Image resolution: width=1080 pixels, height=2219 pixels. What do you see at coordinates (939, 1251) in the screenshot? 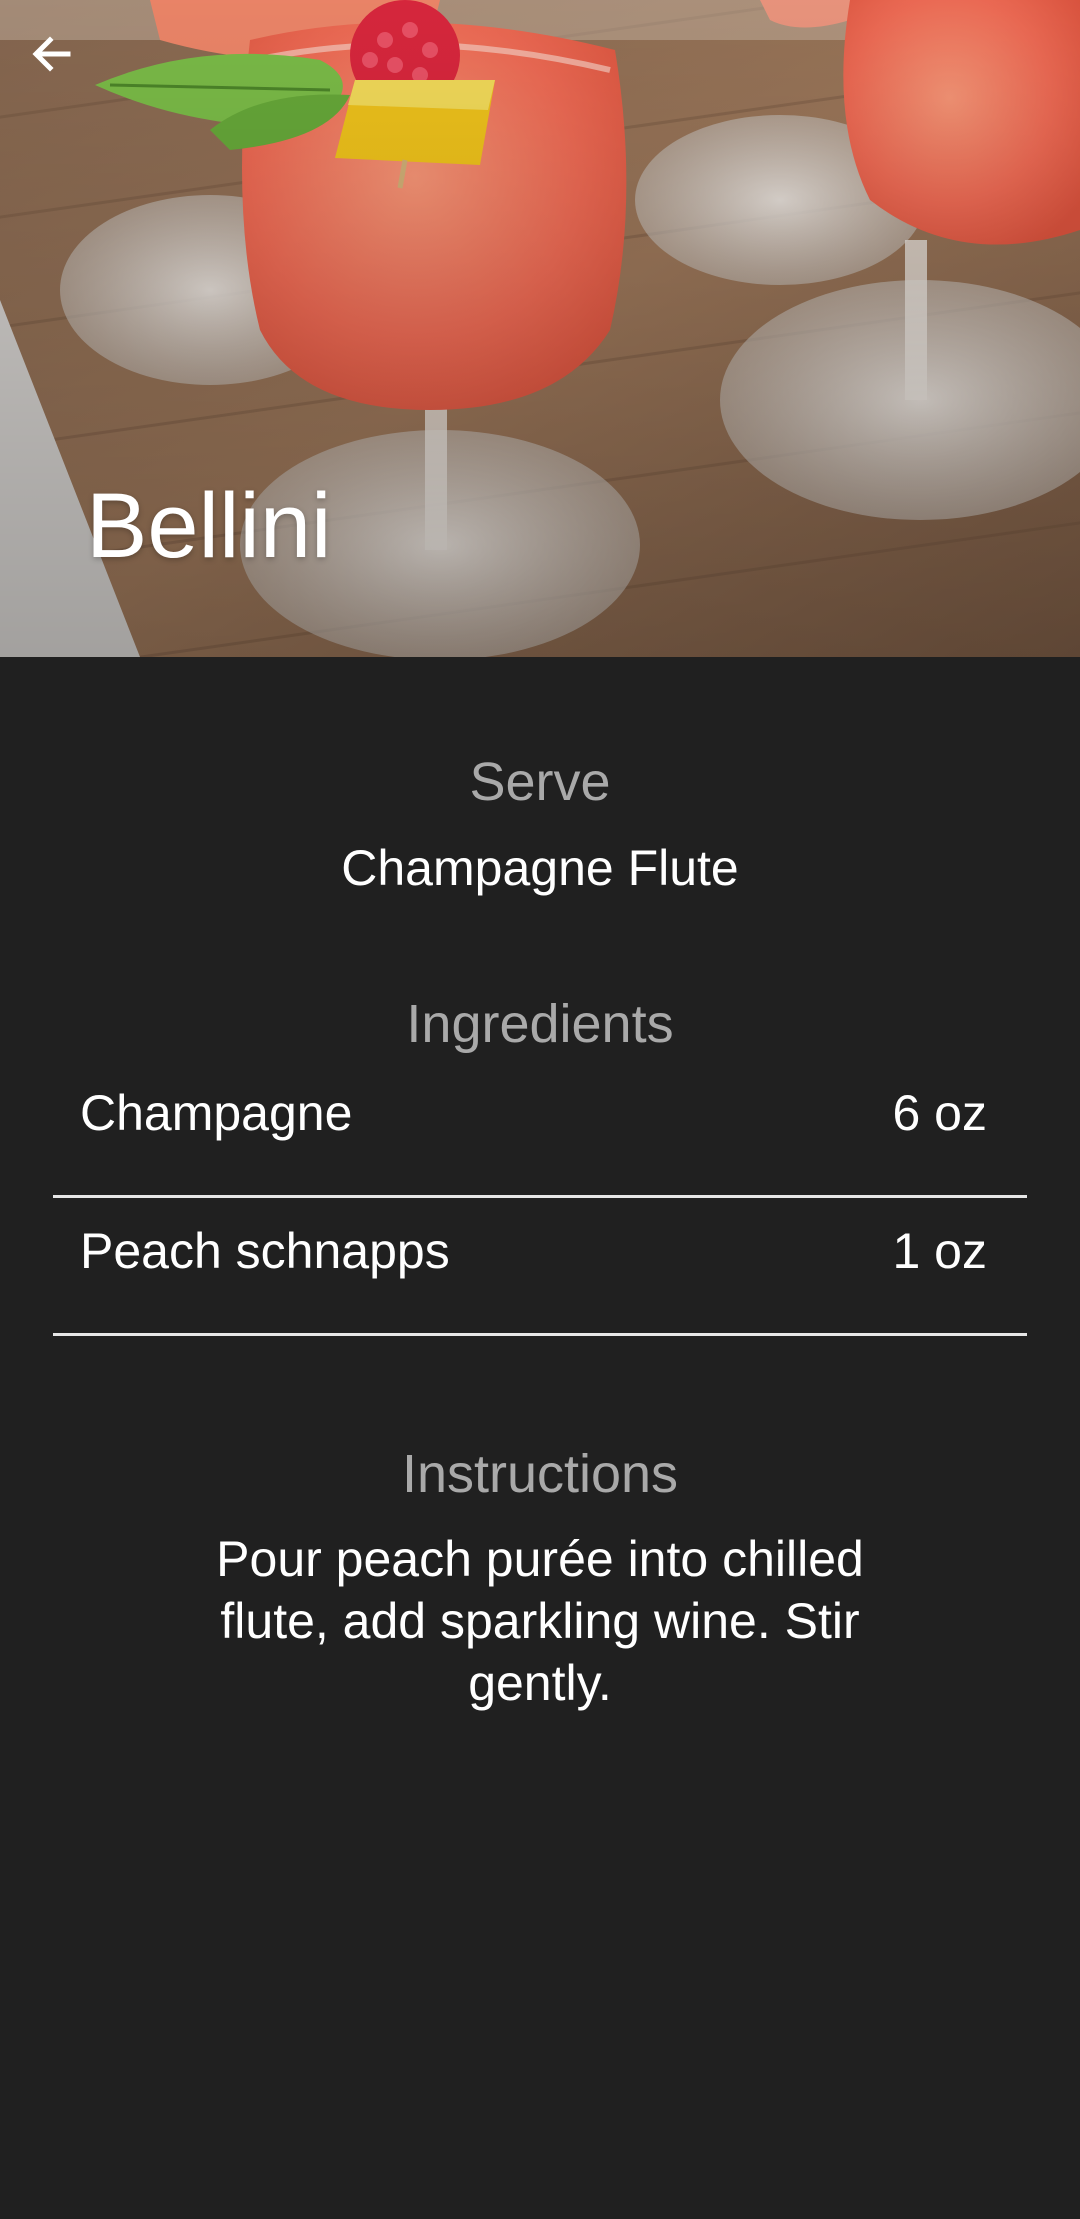
I see `ingredient-amount: 1 oz` at bounding box center [939, 1251].